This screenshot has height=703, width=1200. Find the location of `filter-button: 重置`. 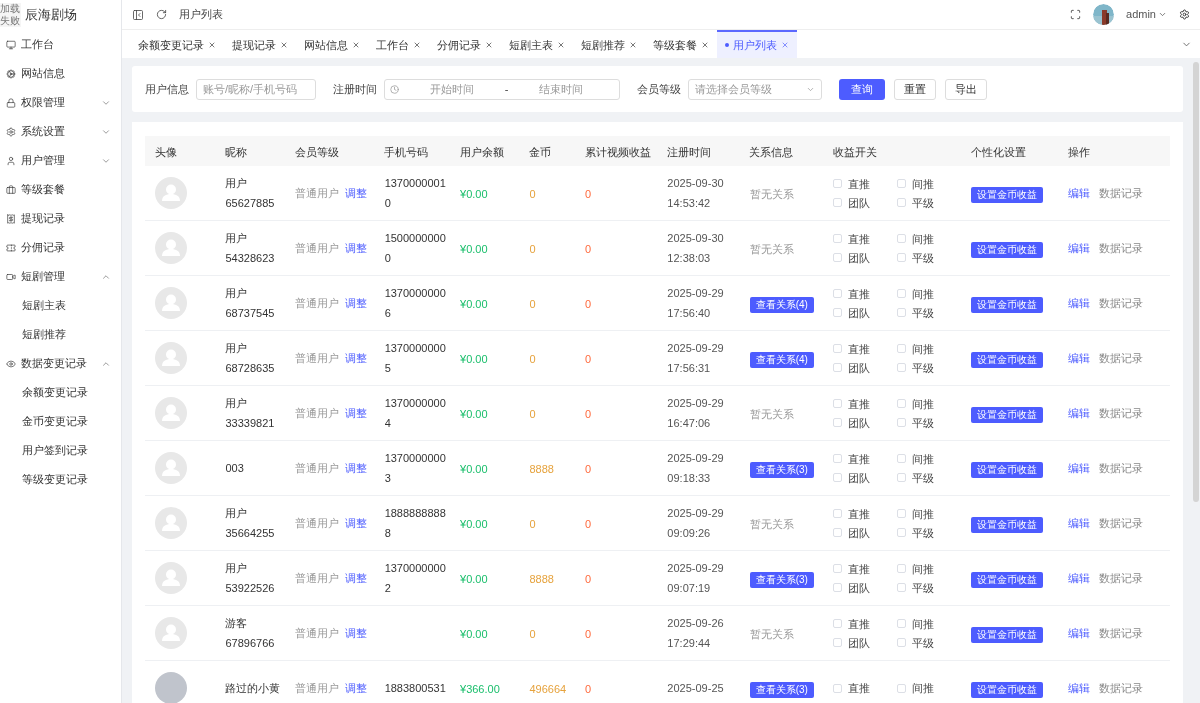

filter-button: 重置 is located at coordinates (915, 89).